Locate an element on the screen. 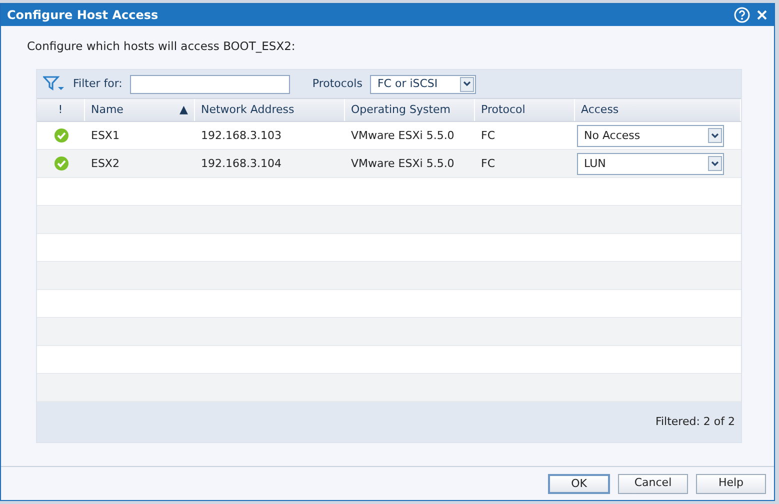  table-cell-text: 192.168.3.103 is located at coordinates (241, 136).